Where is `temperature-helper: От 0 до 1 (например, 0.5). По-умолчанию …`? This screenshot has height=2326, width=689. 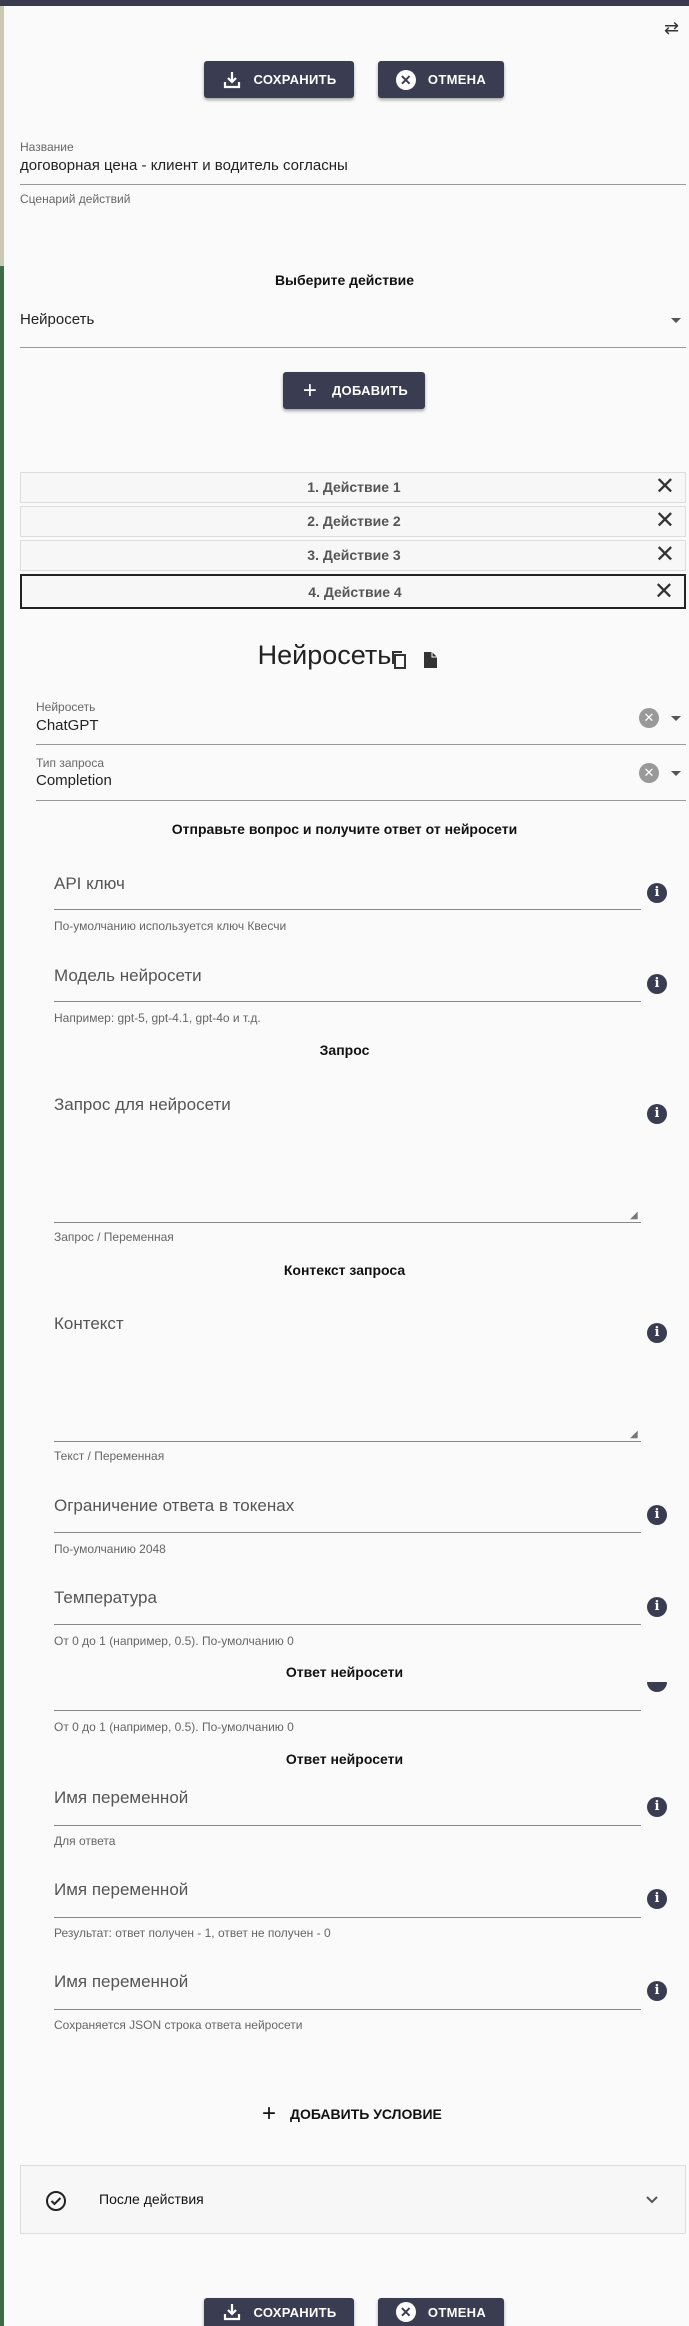 temperature-helper: От 0 до 1 (например, 0.5). По-умолчанию … is located at coordinates (174, 1641).